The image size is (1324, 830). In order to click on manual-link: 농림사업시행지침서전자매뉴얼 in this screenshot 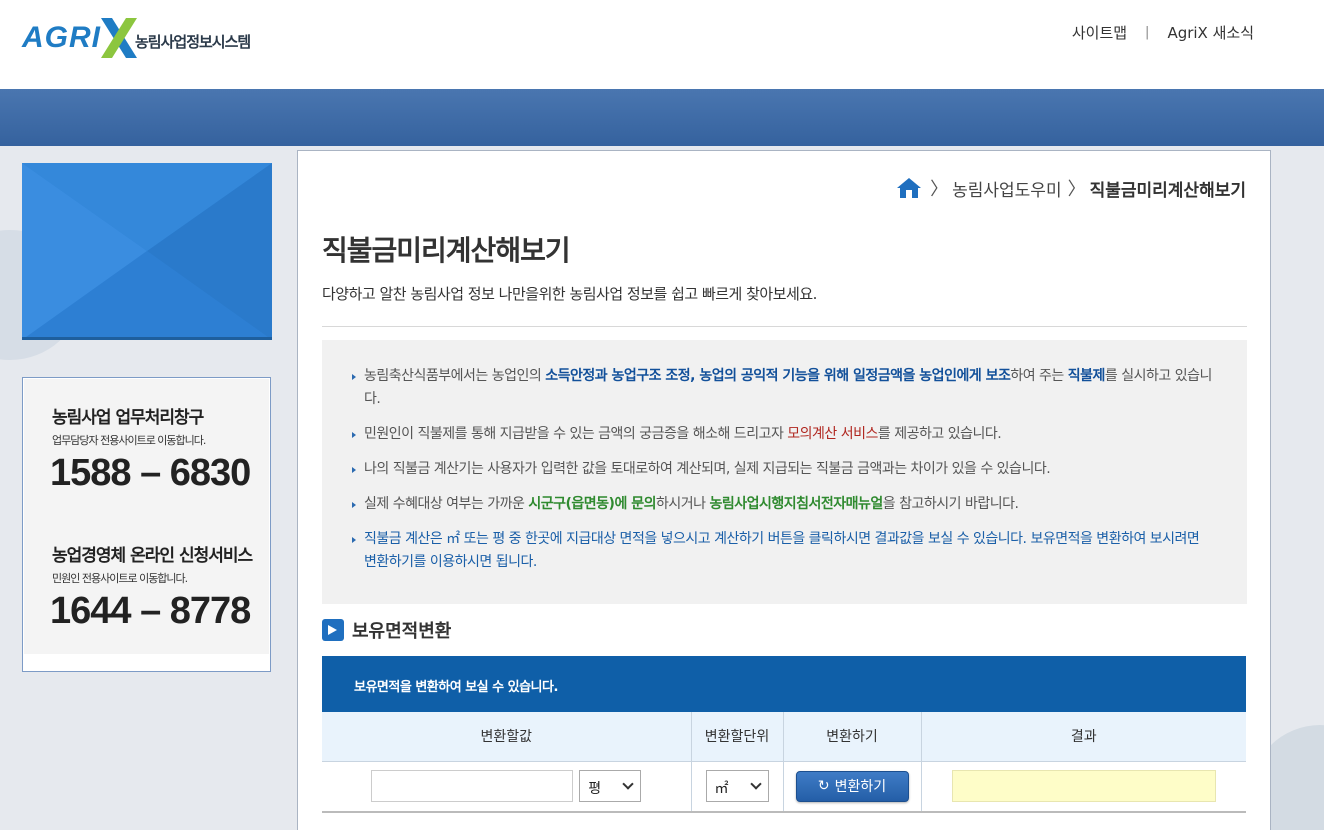, I will do `click(796, 504)`.